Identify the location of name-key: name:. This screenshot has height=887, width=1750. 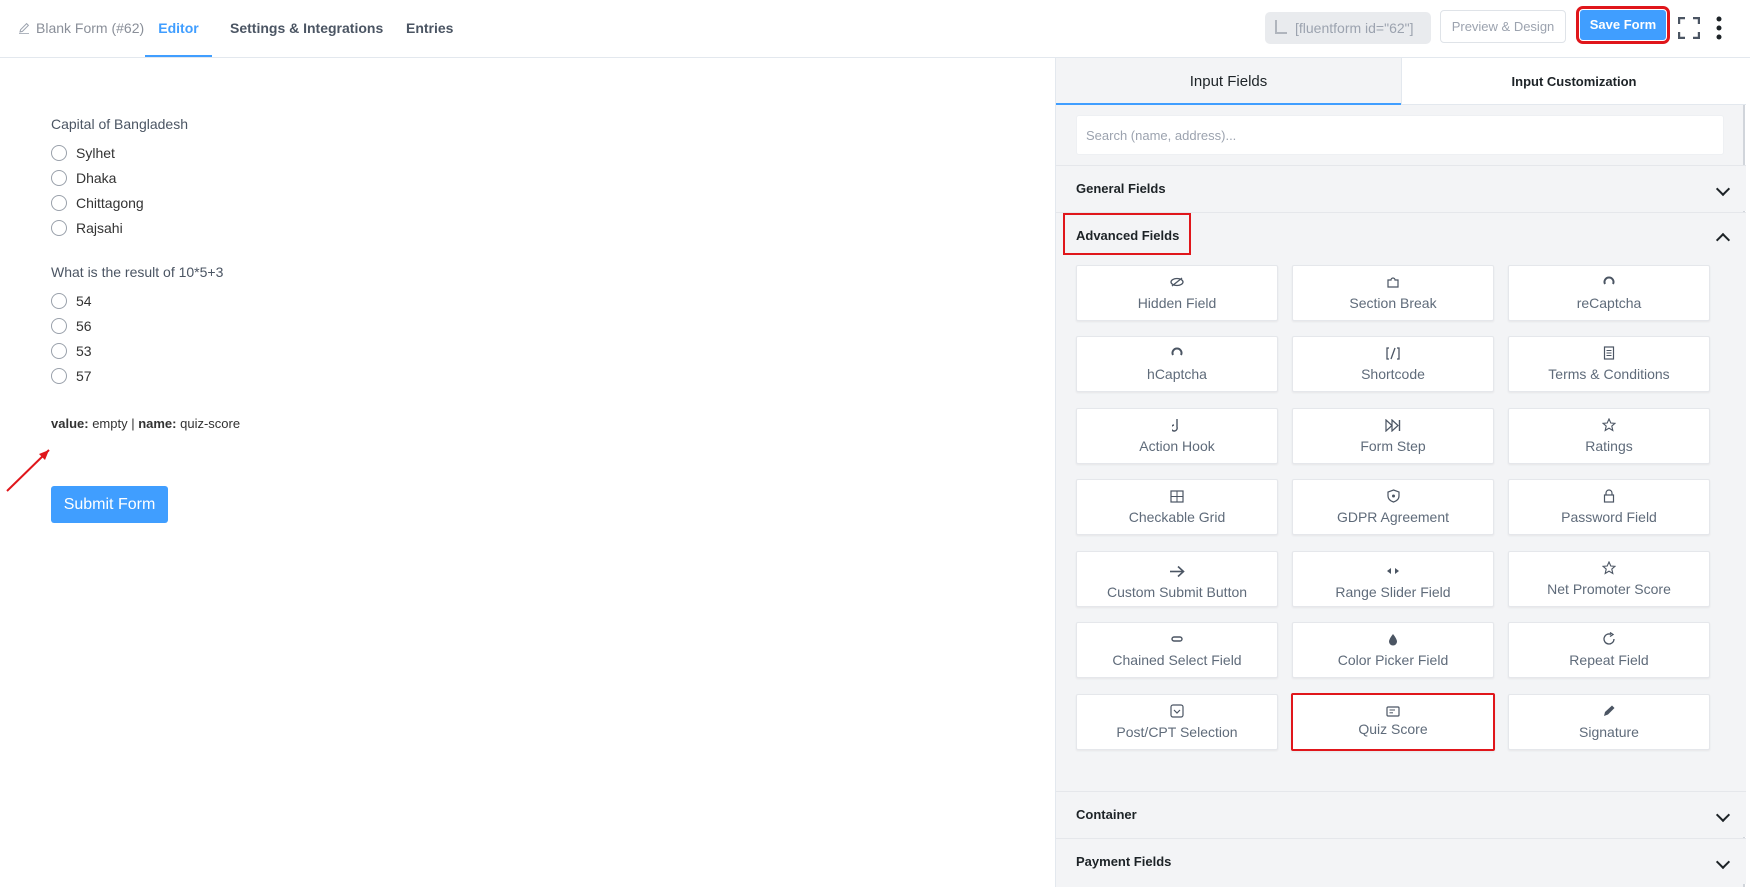
(157, 423).